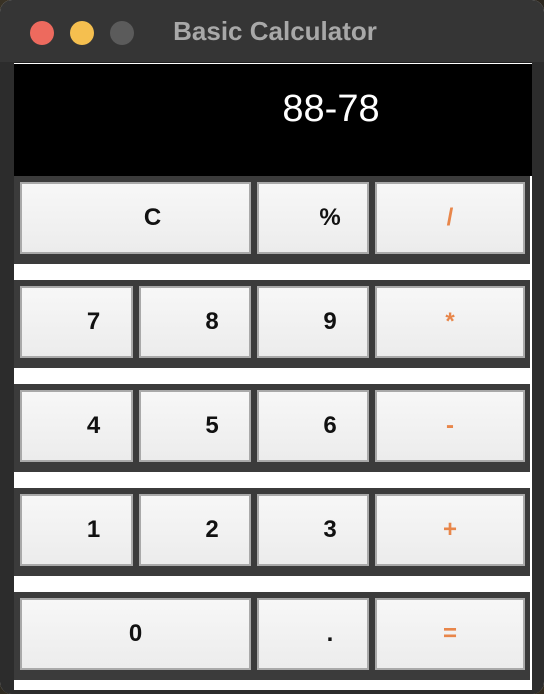 This screenshot has height=694, width=544. What do you see at coordinates (450, 530) in the screenshot?
I see `add-button: +` at bounding box center [450, 530].